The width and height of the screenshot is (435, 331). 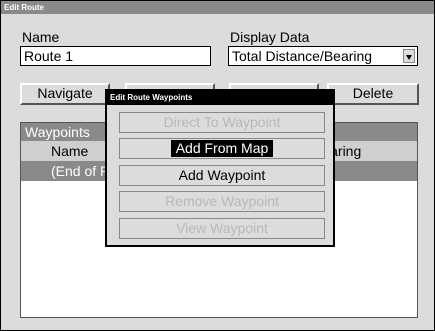 I want to click on display-data-dropdown: Total Distance/Bearing, so click(x=323, y=56).